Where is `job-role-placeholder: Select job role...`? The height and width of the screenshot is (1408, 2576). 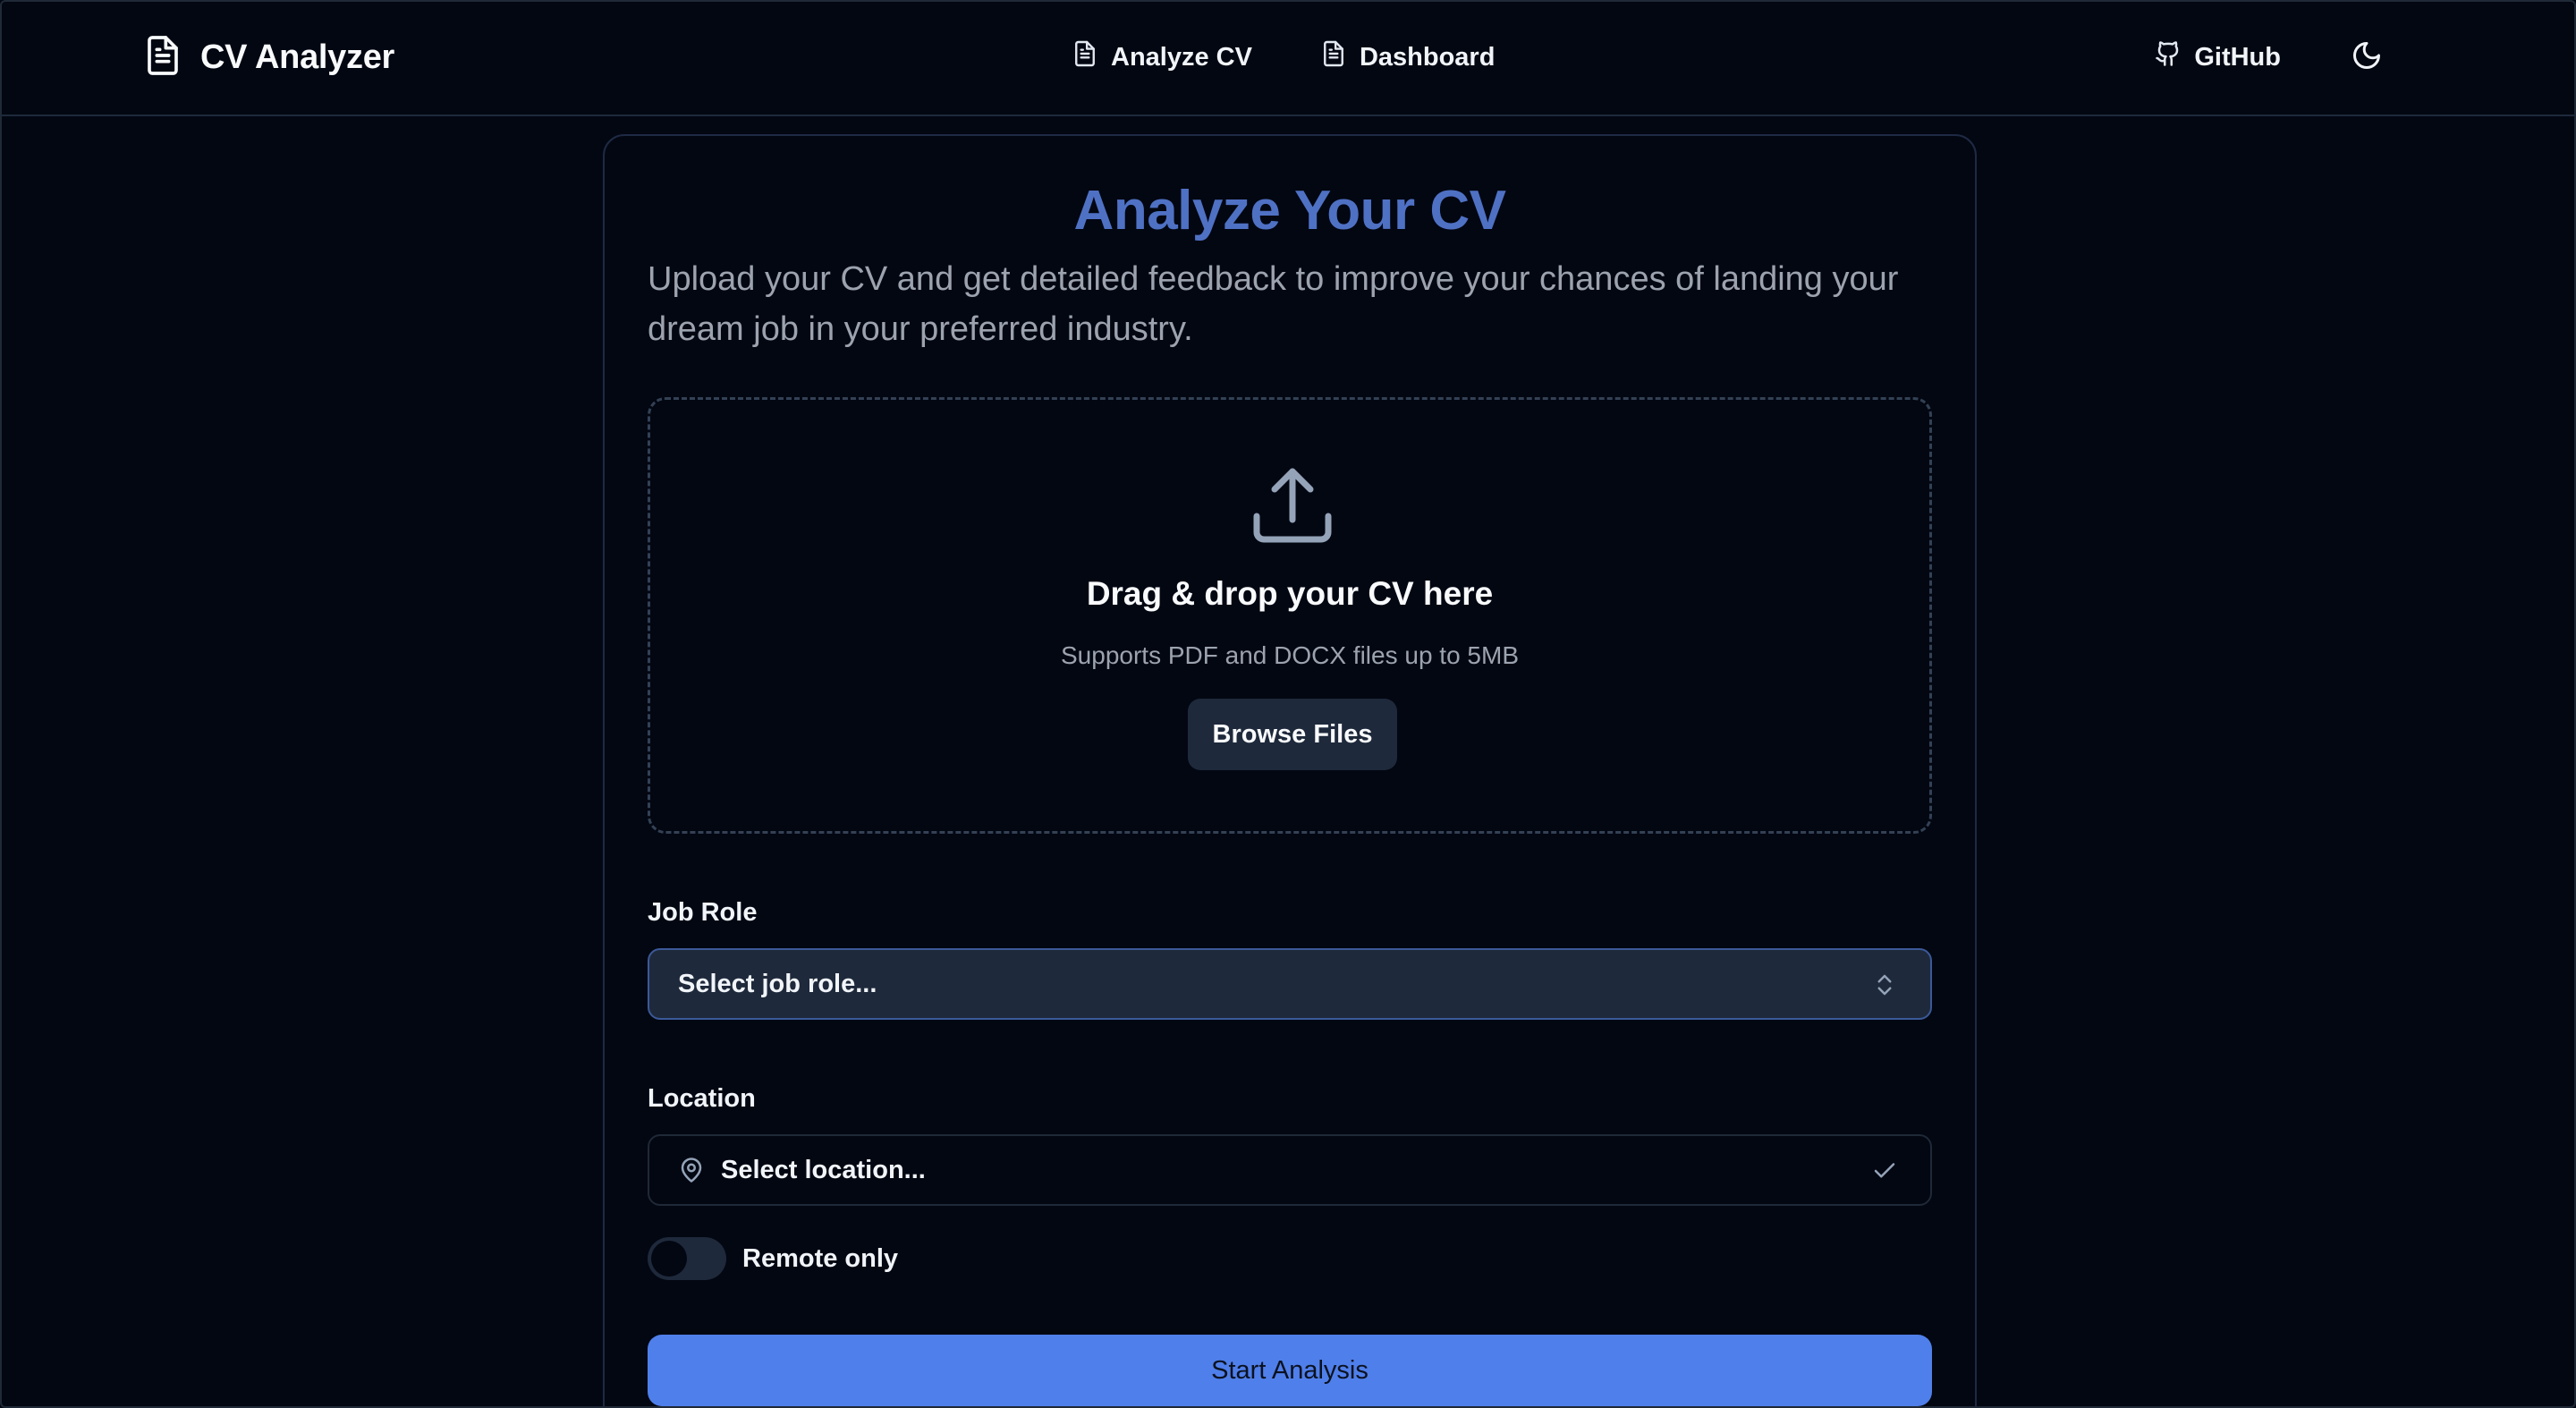 job-role-placeholder: Select job role... is located at coordinates (777, 983).